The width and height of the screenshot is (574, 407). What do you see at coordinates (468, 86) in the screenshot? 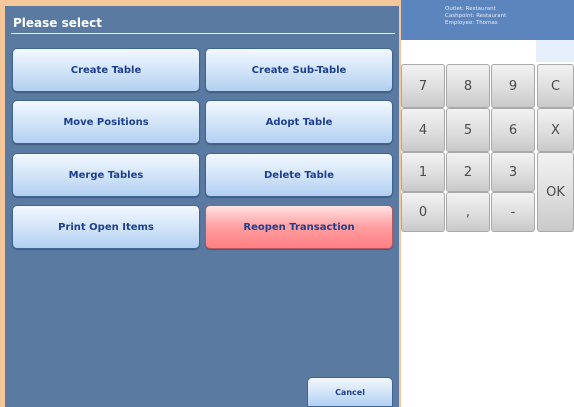
I see `key-8: 8` at bounding box center [468, 86].